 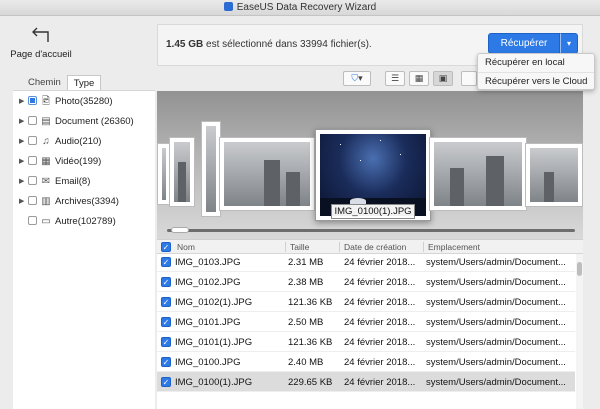 What do you see at coordinates (228, 6) in the screenshot?
I see `app-logo-icon` at bounding box center [228, 6].